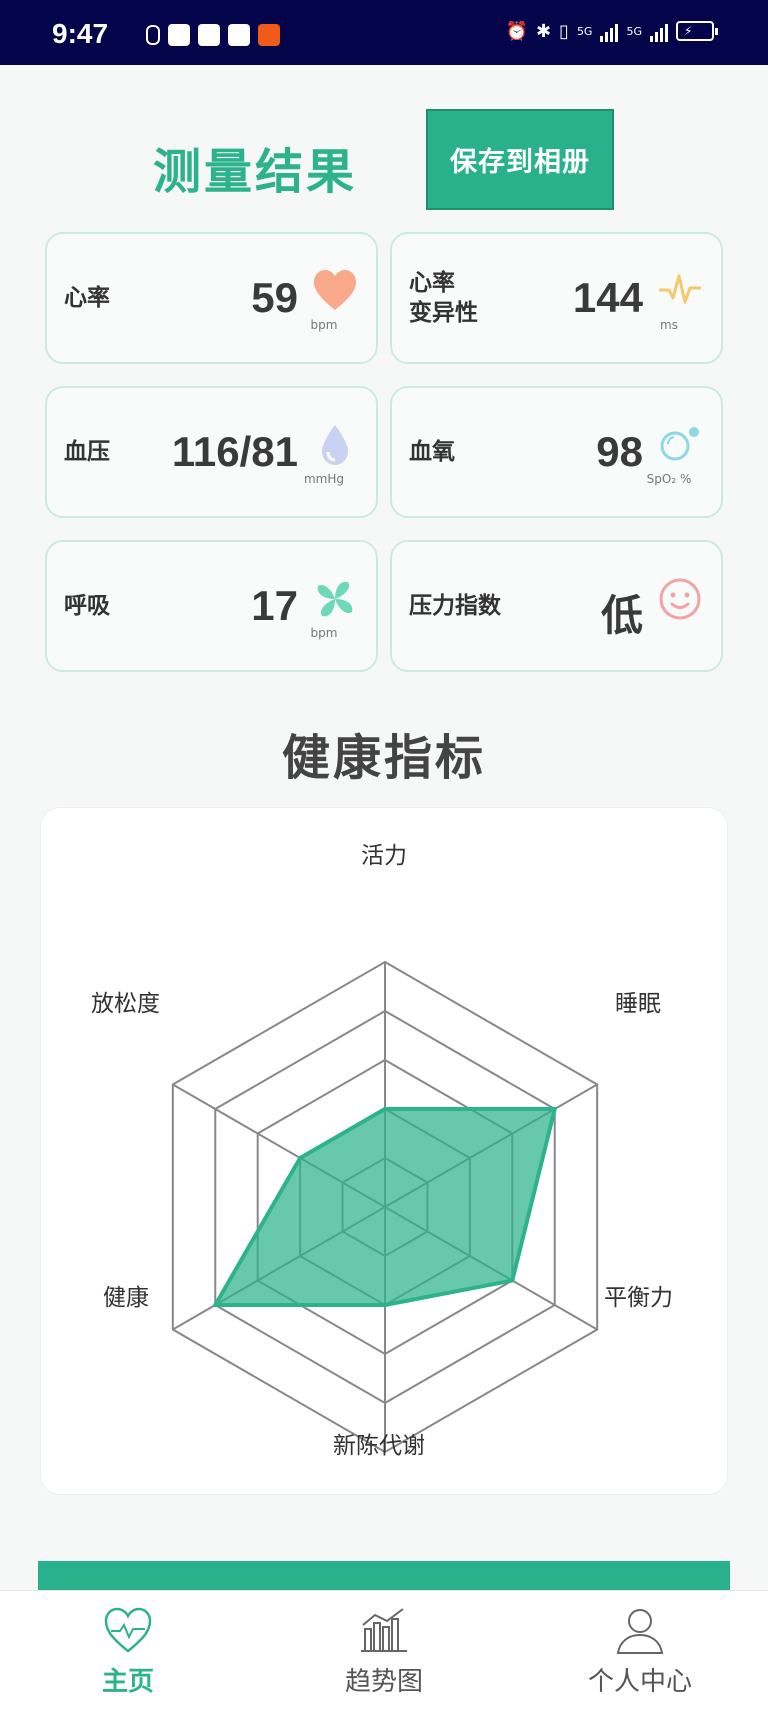 The width and height of the screenshot is (768, 1709). What do you see at coordinates (87, 452) in the screenshot?
I see `blood-pressure-label: 血压` at bounding box center [87, 452].